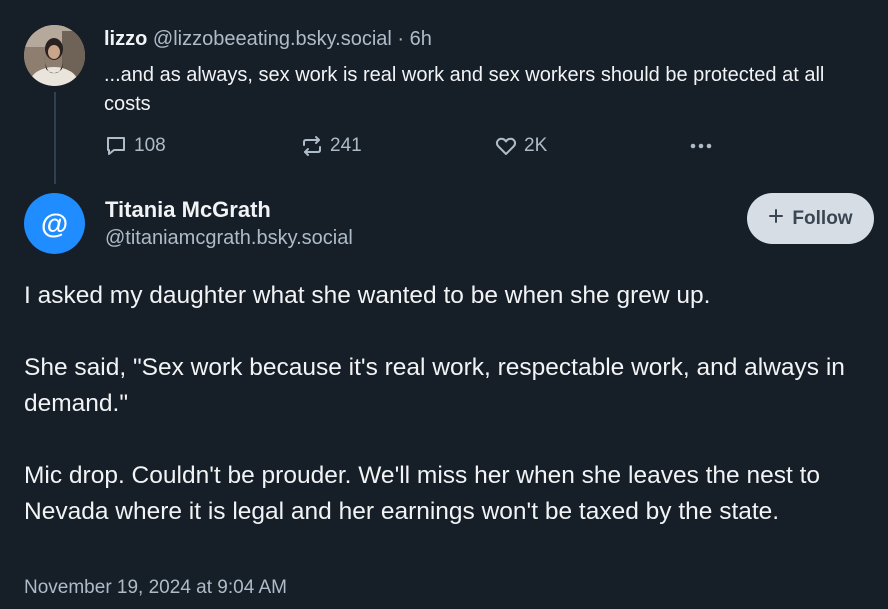 This screenshot has width=888, height=609. I want to click on parent-age: 6h, so click(421, 39).